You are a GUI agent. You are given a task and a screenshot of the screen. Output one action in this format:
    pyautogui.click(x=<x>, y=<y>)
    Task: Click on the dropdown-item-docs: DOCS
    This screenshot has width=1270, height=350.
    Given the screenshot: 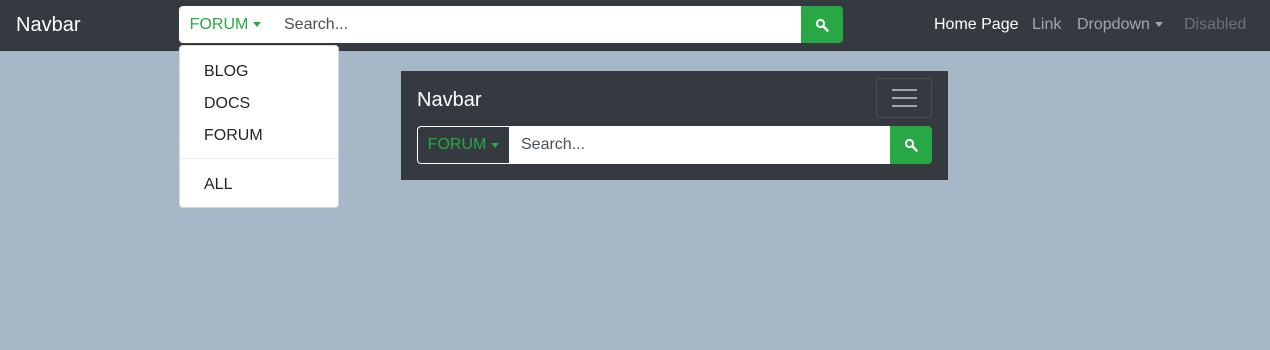 What is the action you would take?
    pyautogui.click(x=227, y=104)
    